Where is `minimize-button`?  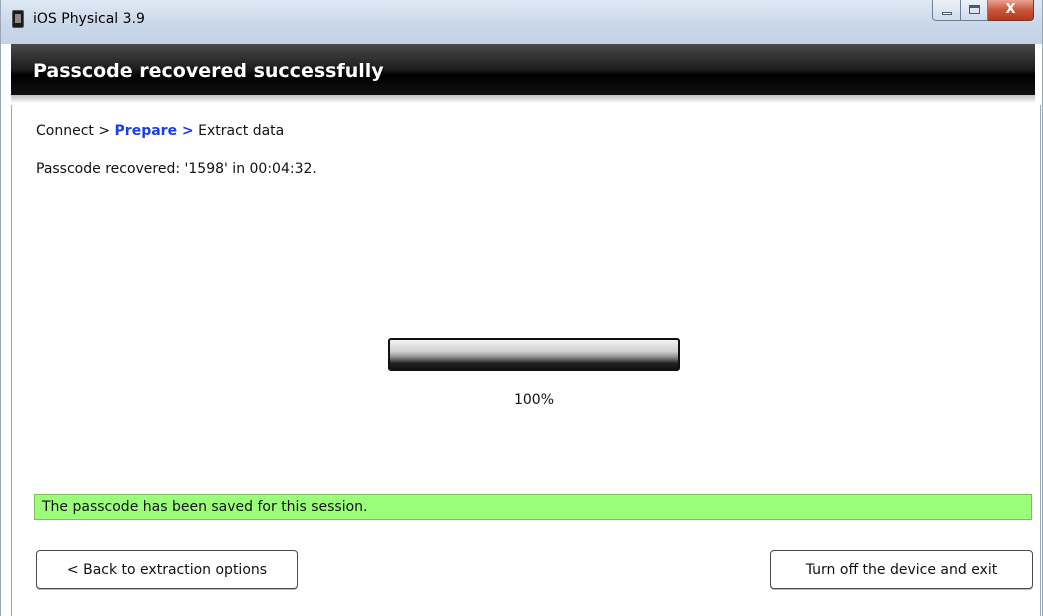 minimize-button is located at coordinates (946, 10).